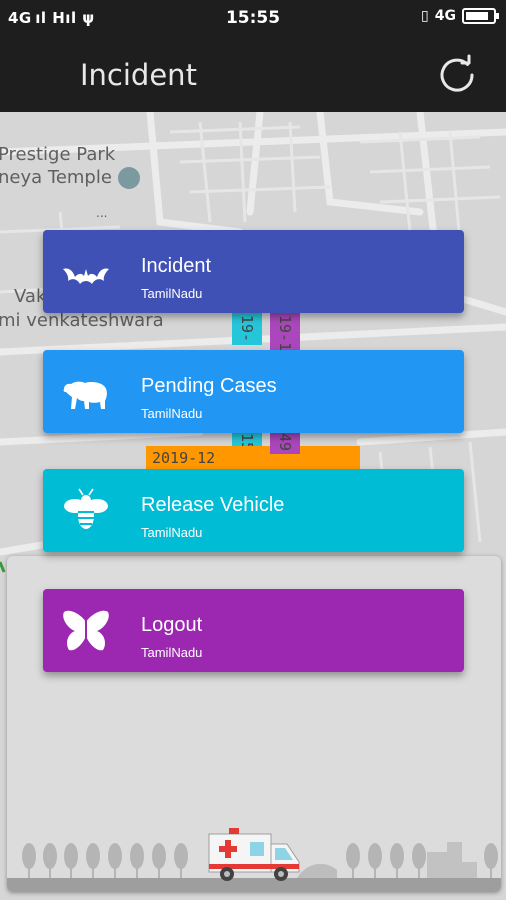 This screenshot has height=900, width=506. What do you see at coordinates (253, 74) in the screenshot?
I see `app-bar: Incident` at bounding box center [253, 74].